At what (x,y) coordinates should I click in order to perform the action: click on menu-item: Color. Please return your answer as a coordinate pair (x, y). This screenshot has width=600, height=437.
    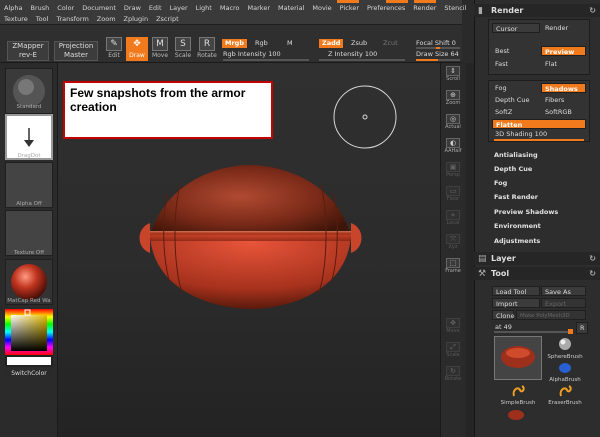
    Looking at the image, I should click on (65, 8).